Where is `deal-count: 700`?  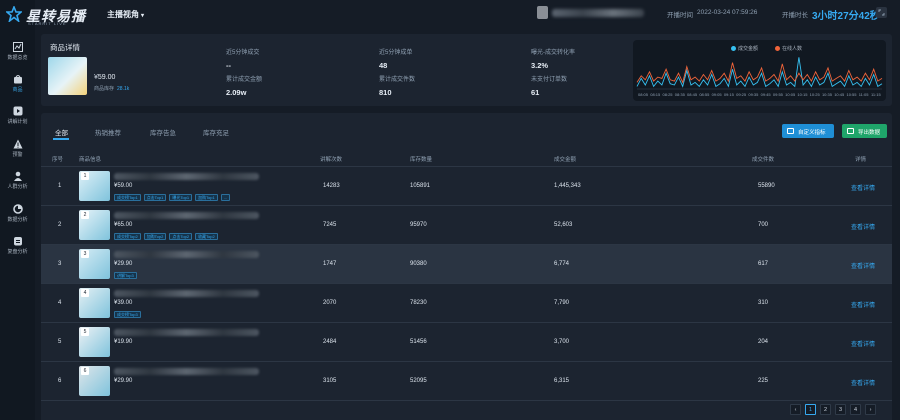 deal-count: 700 is located at coordinates (763, 225).